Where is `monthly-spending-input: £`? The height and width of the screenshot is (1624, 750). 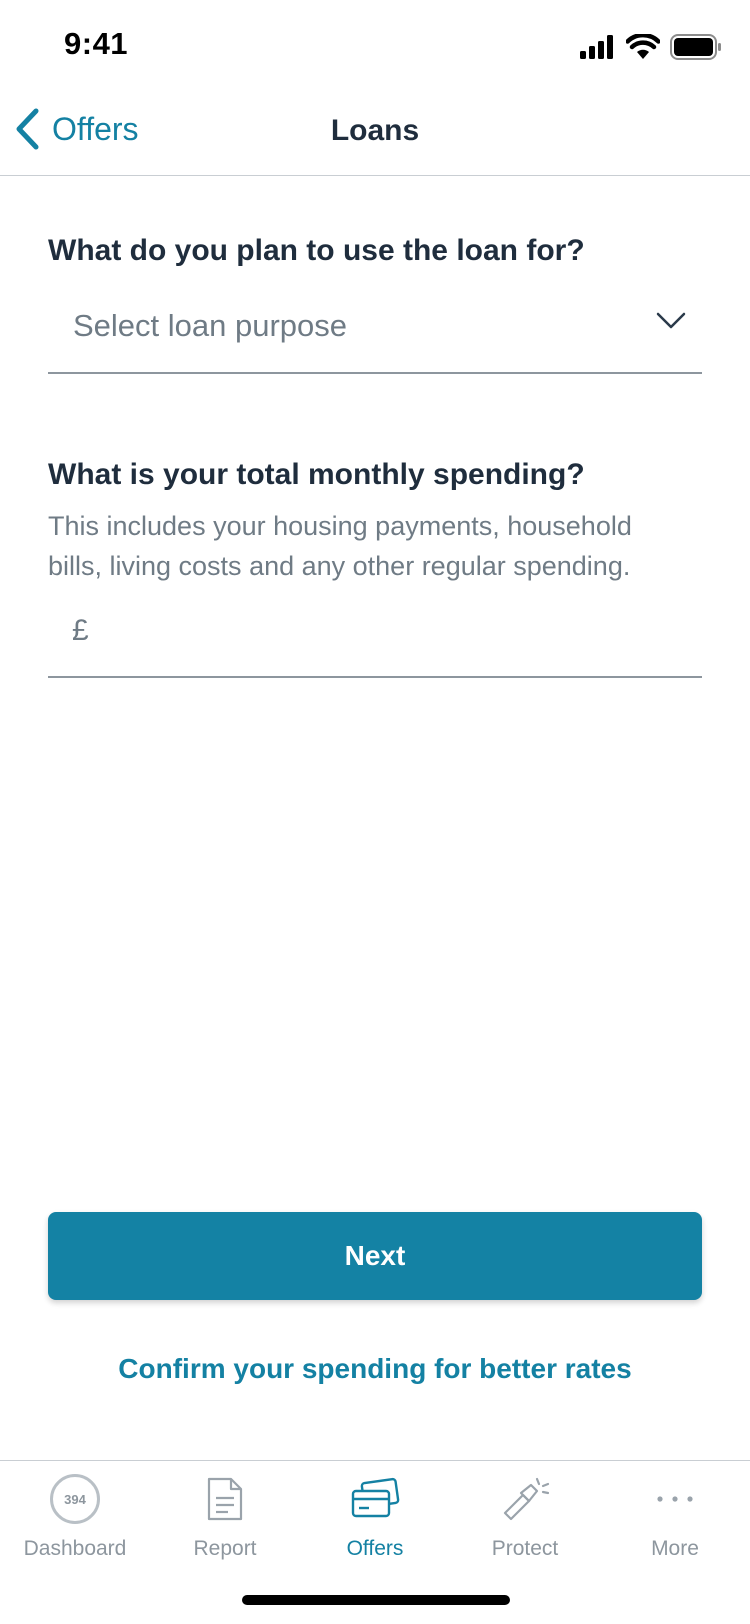
monthly-spending-input: £ is located at coordinates (375, 631).